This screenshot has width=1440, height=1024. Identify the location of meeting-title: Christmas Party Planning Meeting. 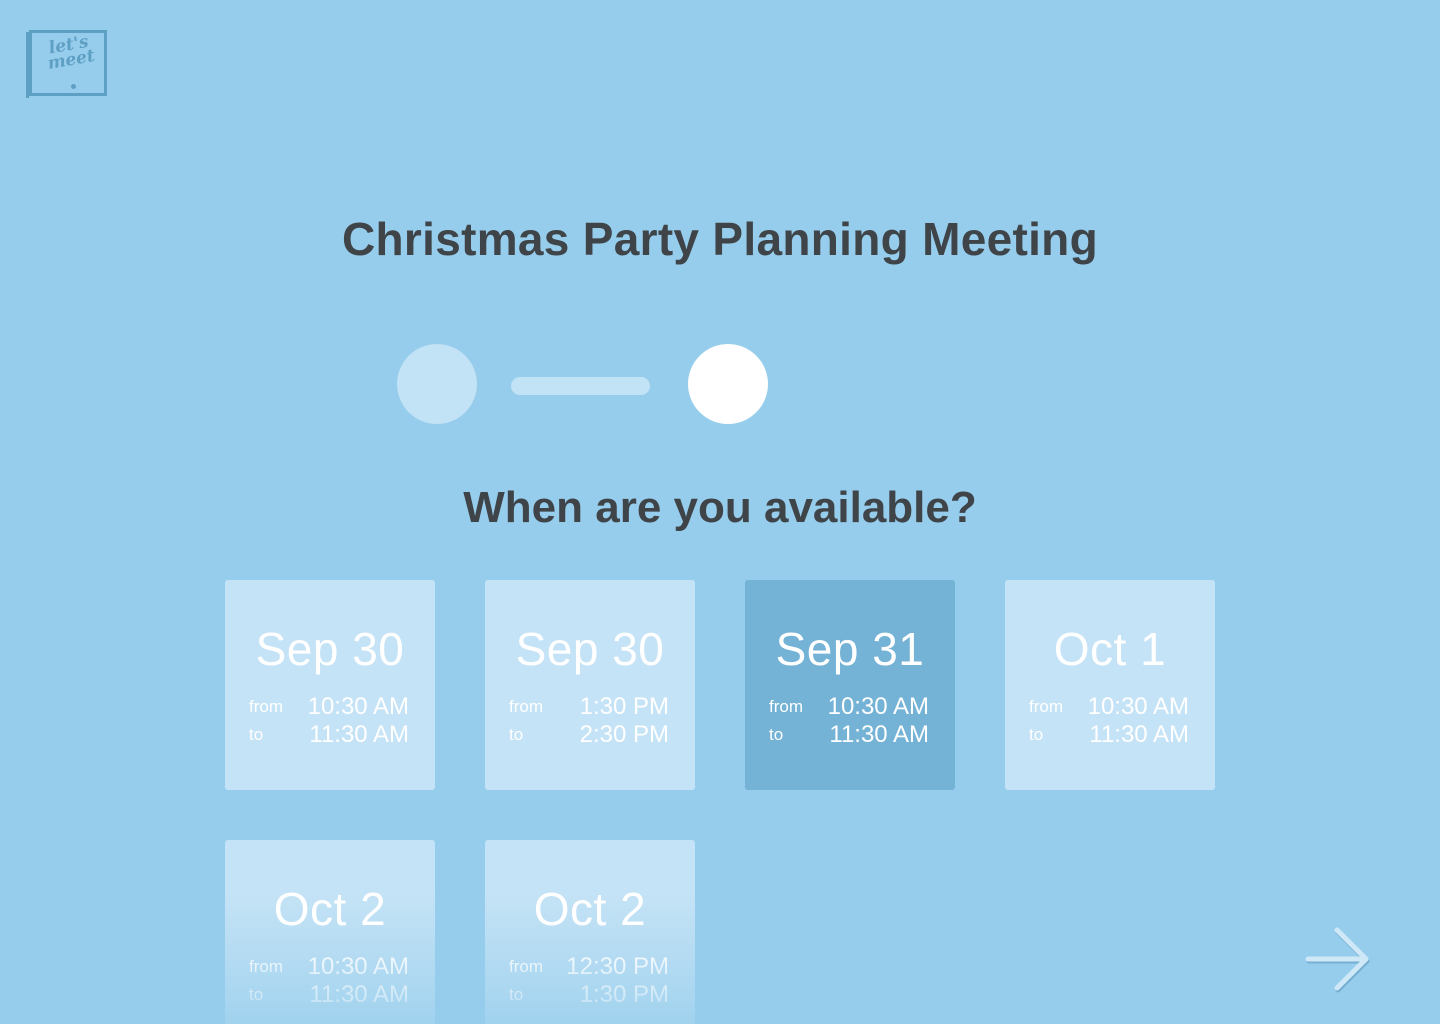
(720, 239).